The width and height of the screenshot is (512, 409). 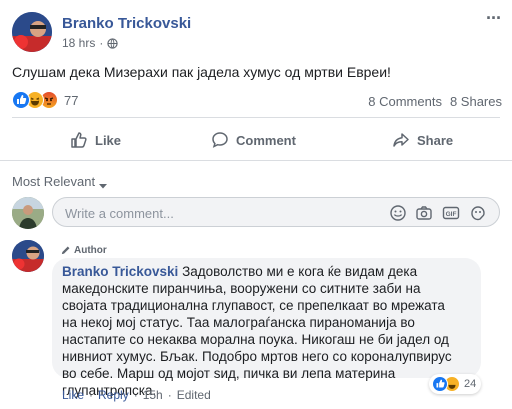 I want to click on post-options-icon: ···, so click(x=494, y=18).